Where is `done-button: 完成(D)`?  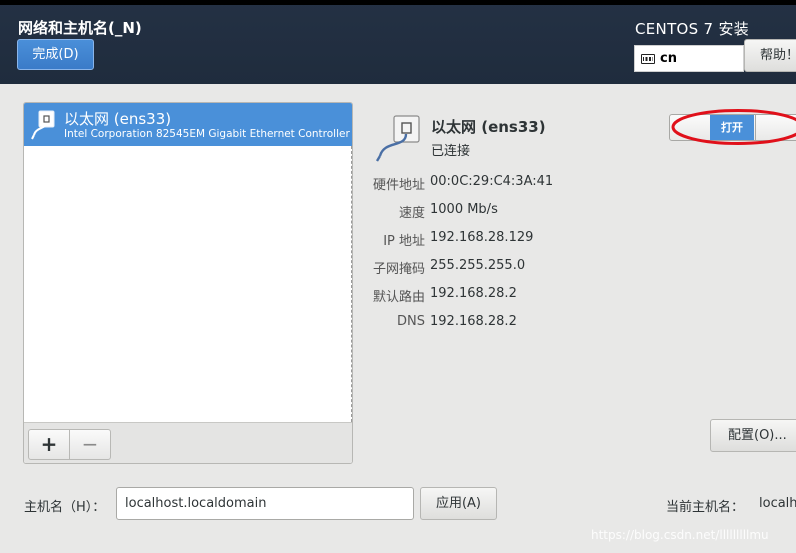 done-button: 完成(D) is located at coordinates (55, 54).